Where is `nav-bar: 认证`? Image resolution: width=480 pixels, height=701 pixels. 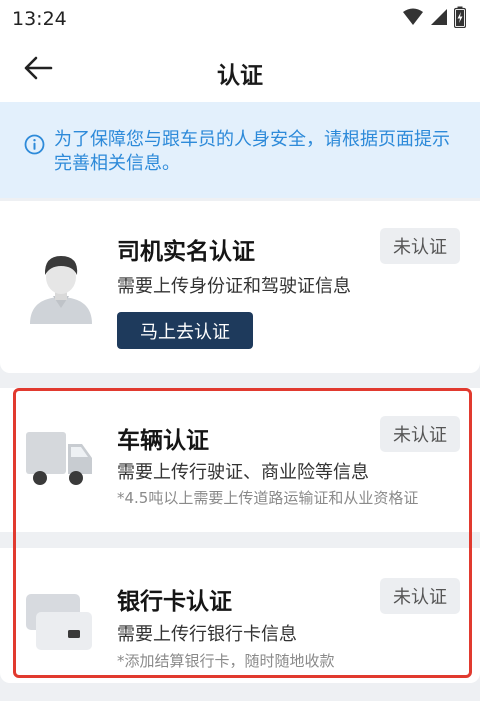 nav-bar: 认证 is located at coordinates (240, 71).